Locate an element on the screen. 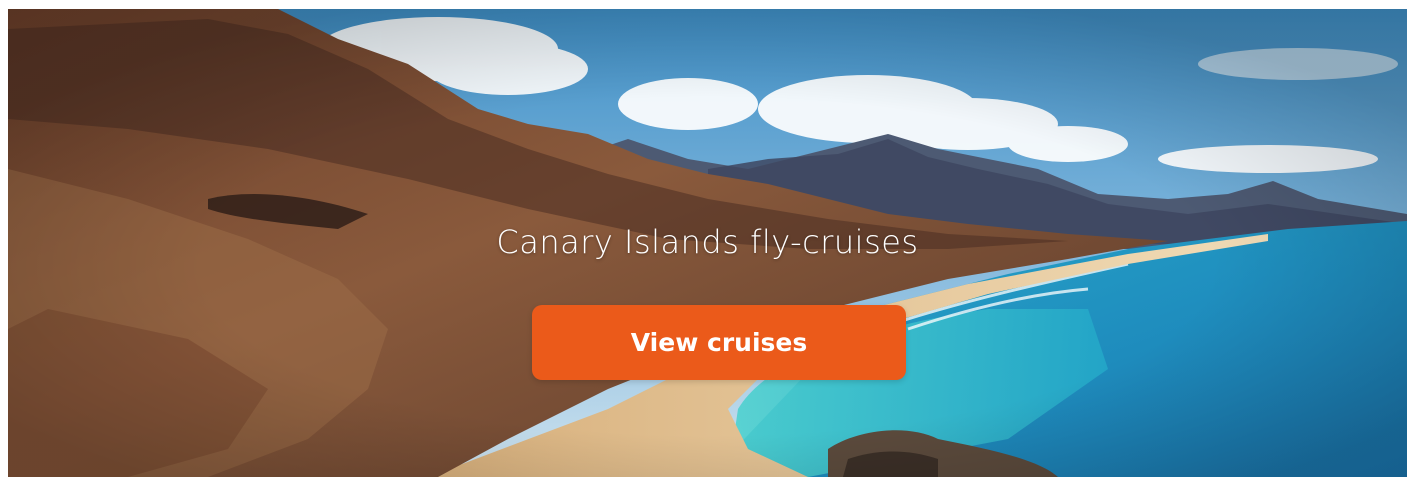 The width and height of the screenshot is (1407, 477). hero-title: Canary Islands fly-cruises is located at coordinates (707, 242).